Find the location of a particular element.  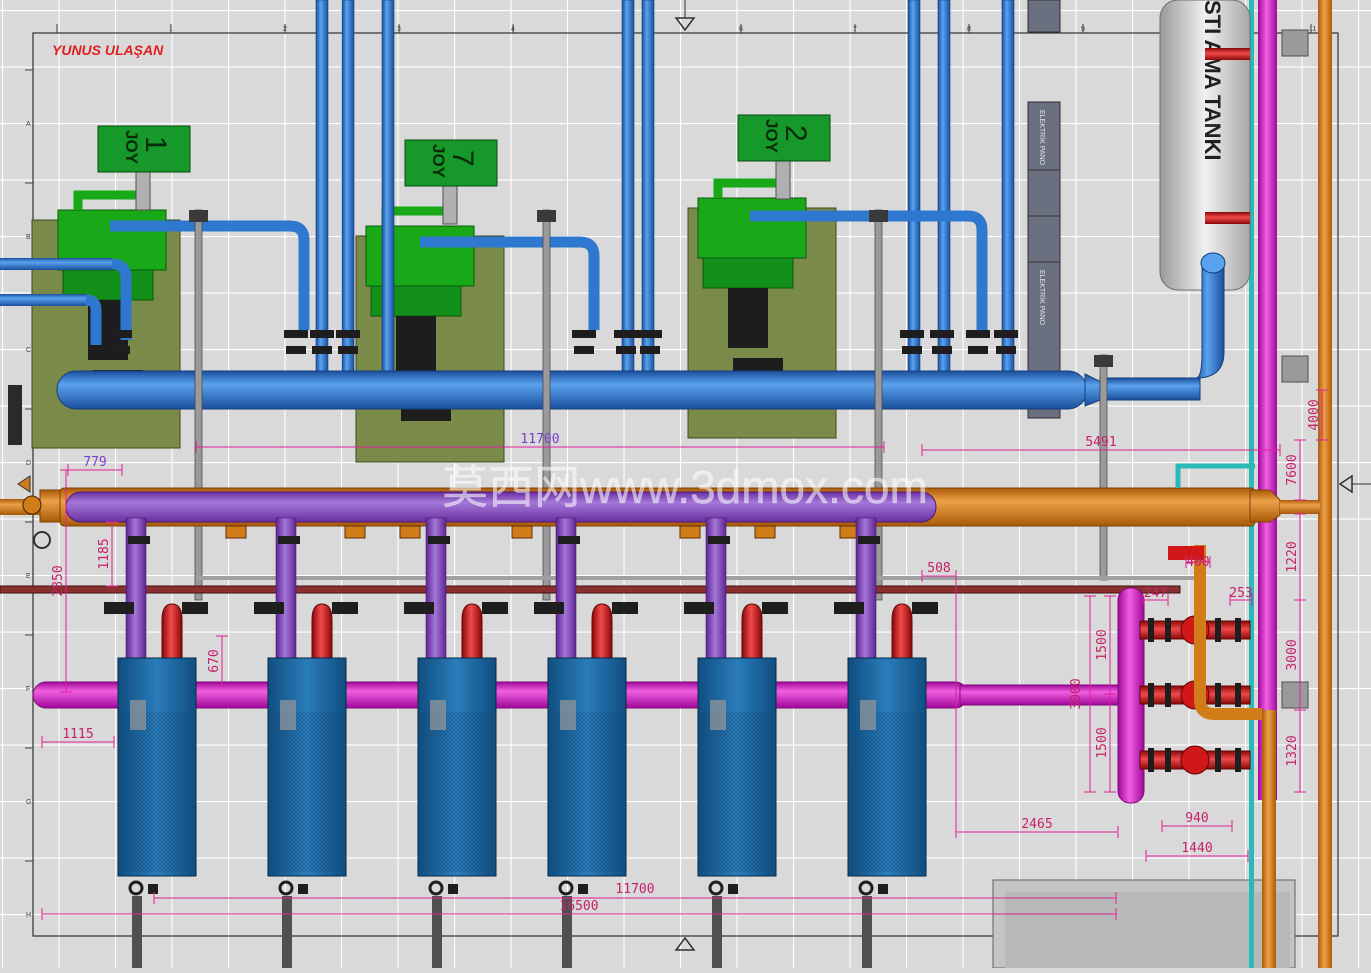

ruler-label: A is located at coordinates (28, 124).